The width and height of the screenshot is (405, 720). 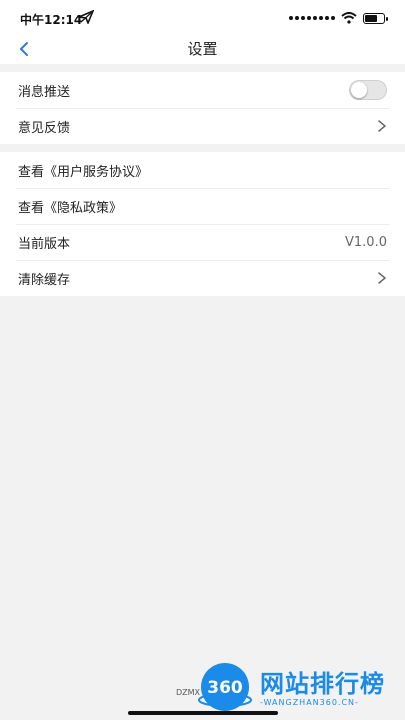 I want to click on version-value: V1.0.0, so click(x=366, y=242).